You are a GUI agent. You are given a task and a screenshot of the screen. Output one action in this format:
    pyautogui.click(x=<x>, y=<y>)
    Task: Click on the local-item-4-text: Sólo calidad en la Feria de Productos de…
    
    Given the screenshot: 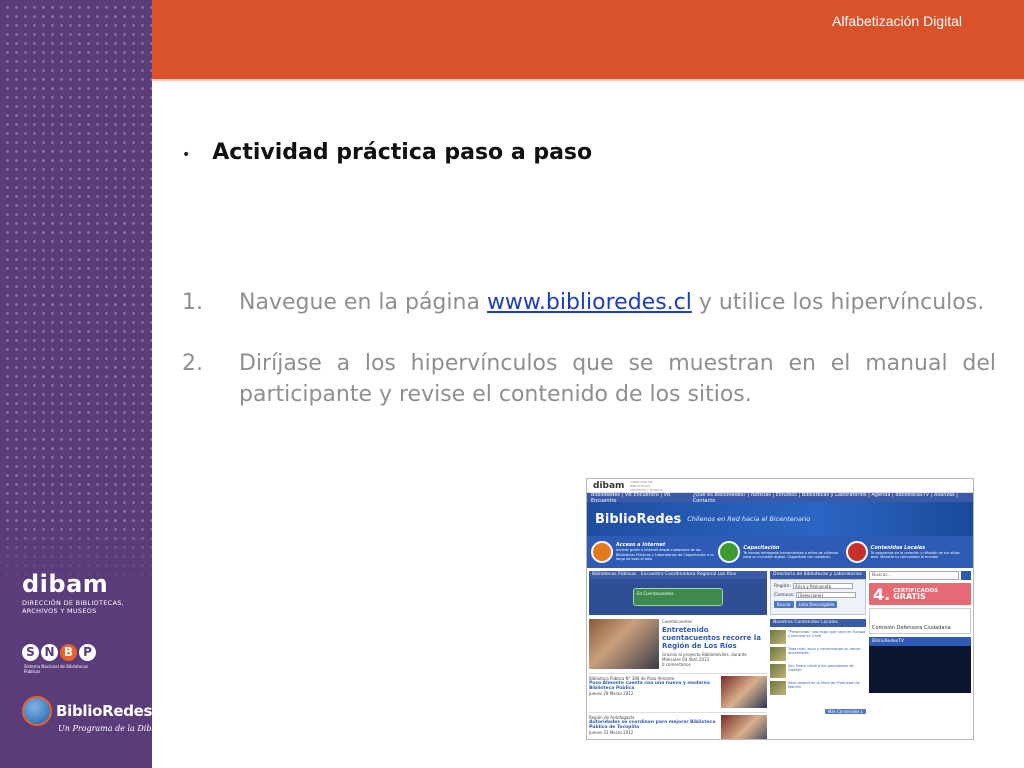 What is the action you would take?
    pyautogui.click(x=827, y=688)
    